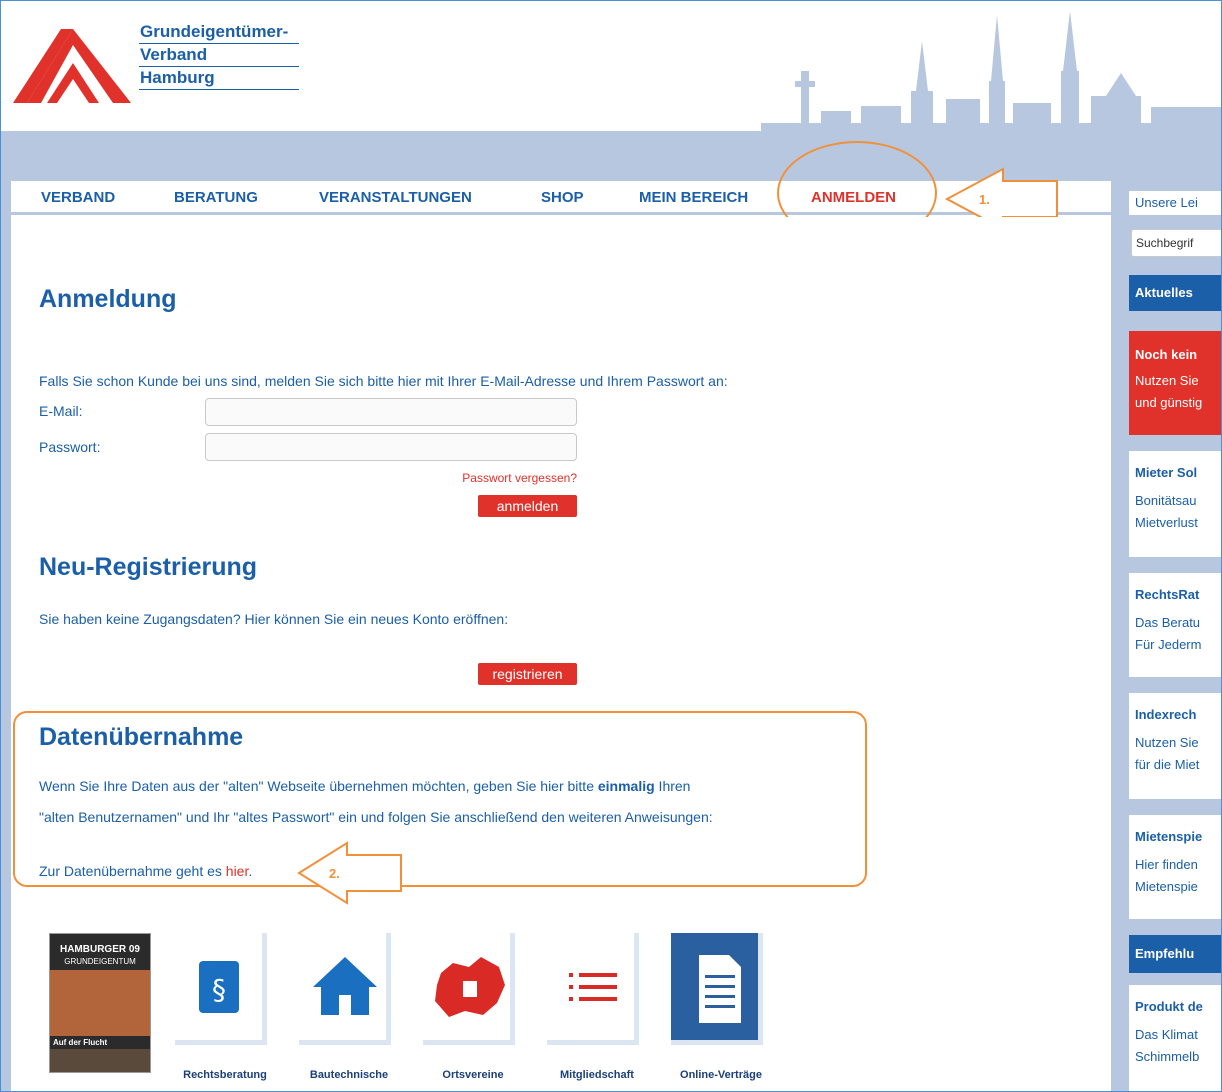 This screenshot has height=1092, width=1222. What do you see at coordinates (1168, 622) in the screenshot?
I see `sidebar-rechtsrat-line-1: Das Beratu` at bounding box center [1168, 622].